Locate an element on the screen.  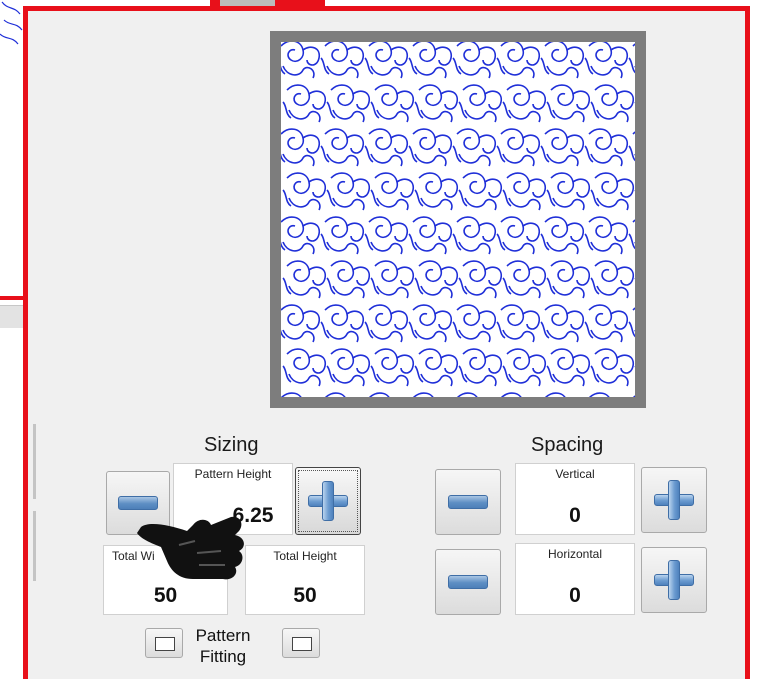
vertical-spacing-field: Vertical 0 is located at coordinates (575, 499).